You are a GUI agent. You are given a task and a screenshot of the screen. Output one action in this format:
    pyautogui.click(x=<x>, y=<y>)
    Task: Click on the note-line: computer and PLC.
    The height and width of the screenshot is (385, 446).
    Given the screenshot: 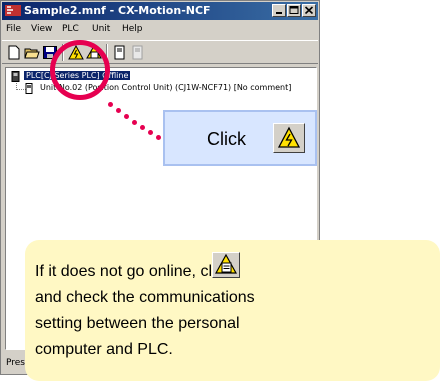 What is the action you would take?
    pyautogui.click(x=104, y=349)
    